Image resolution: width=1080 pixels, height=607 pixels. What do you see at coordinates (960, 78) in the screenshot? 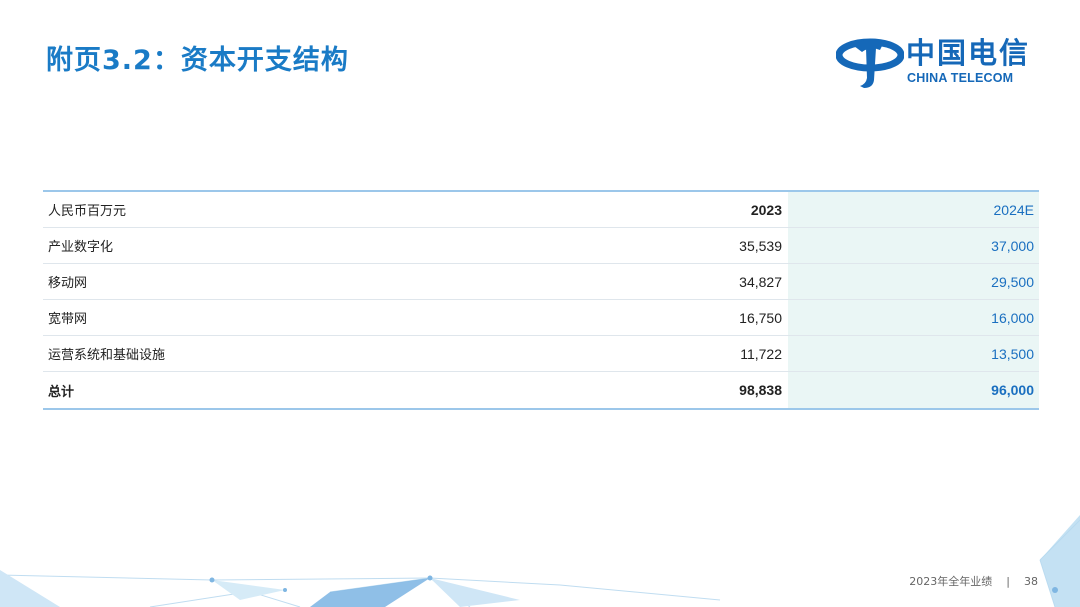
I see `logo-english-text: CHINA TELECOM` at bounding box center [960, 78].